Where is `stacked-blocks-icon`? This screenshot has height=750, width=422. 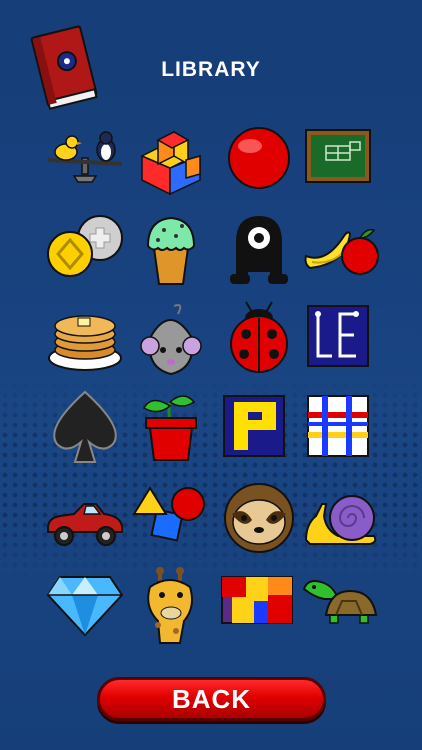
stacked-blocks-icon is located at coordinates (171, 159).